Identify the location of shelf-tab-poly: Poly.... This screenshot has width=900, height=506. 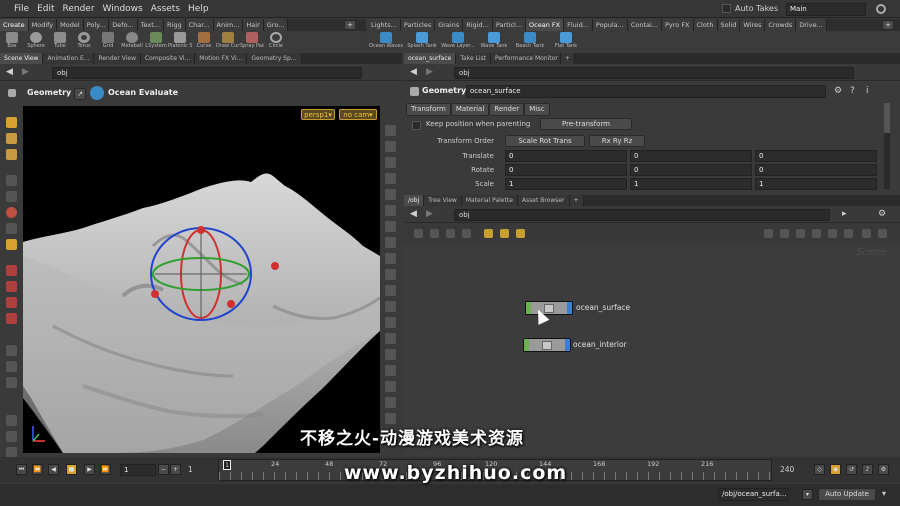
(96, 25).